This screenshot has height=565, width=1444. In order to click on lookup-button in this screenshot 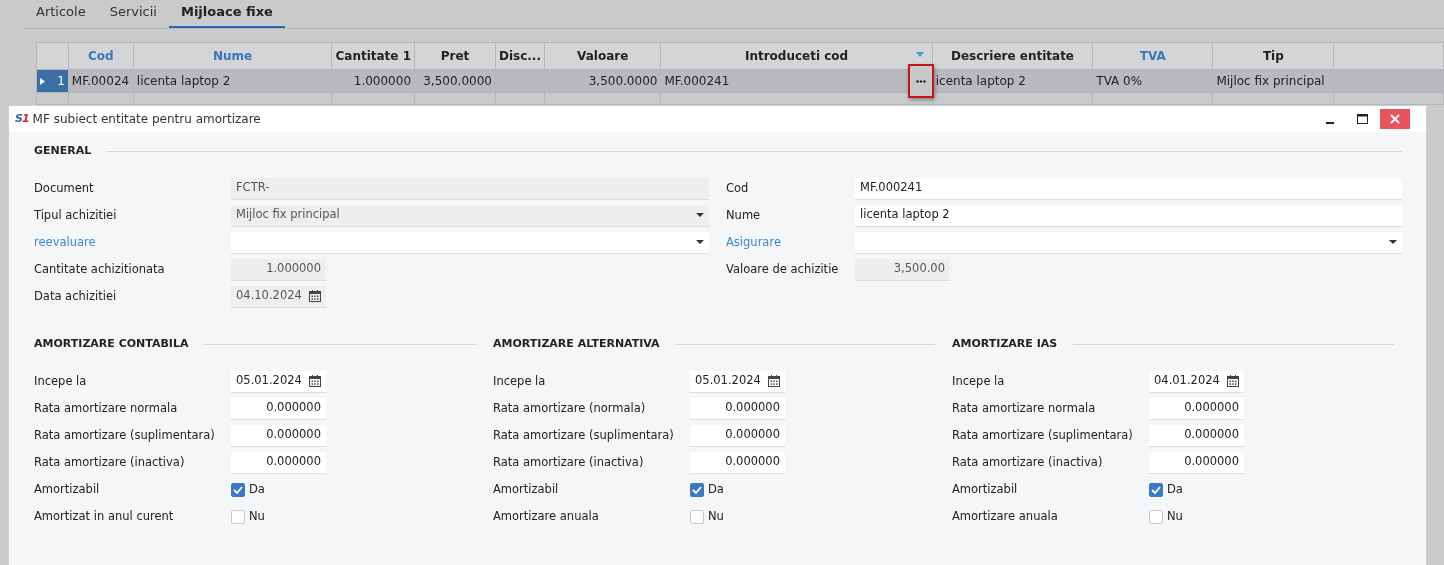, I will do `click(920, 81)`.